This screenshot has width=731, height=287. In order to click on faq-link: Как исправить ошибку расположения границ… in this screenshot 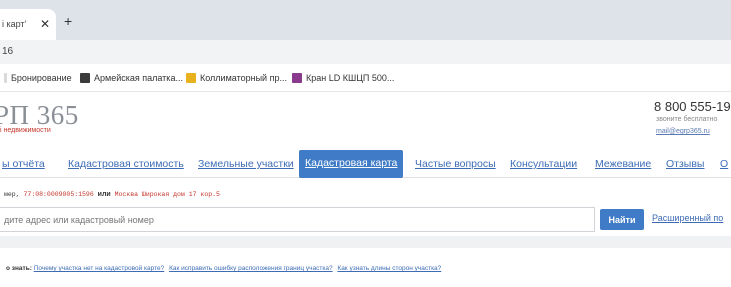, I will do `click(251, 268)`.